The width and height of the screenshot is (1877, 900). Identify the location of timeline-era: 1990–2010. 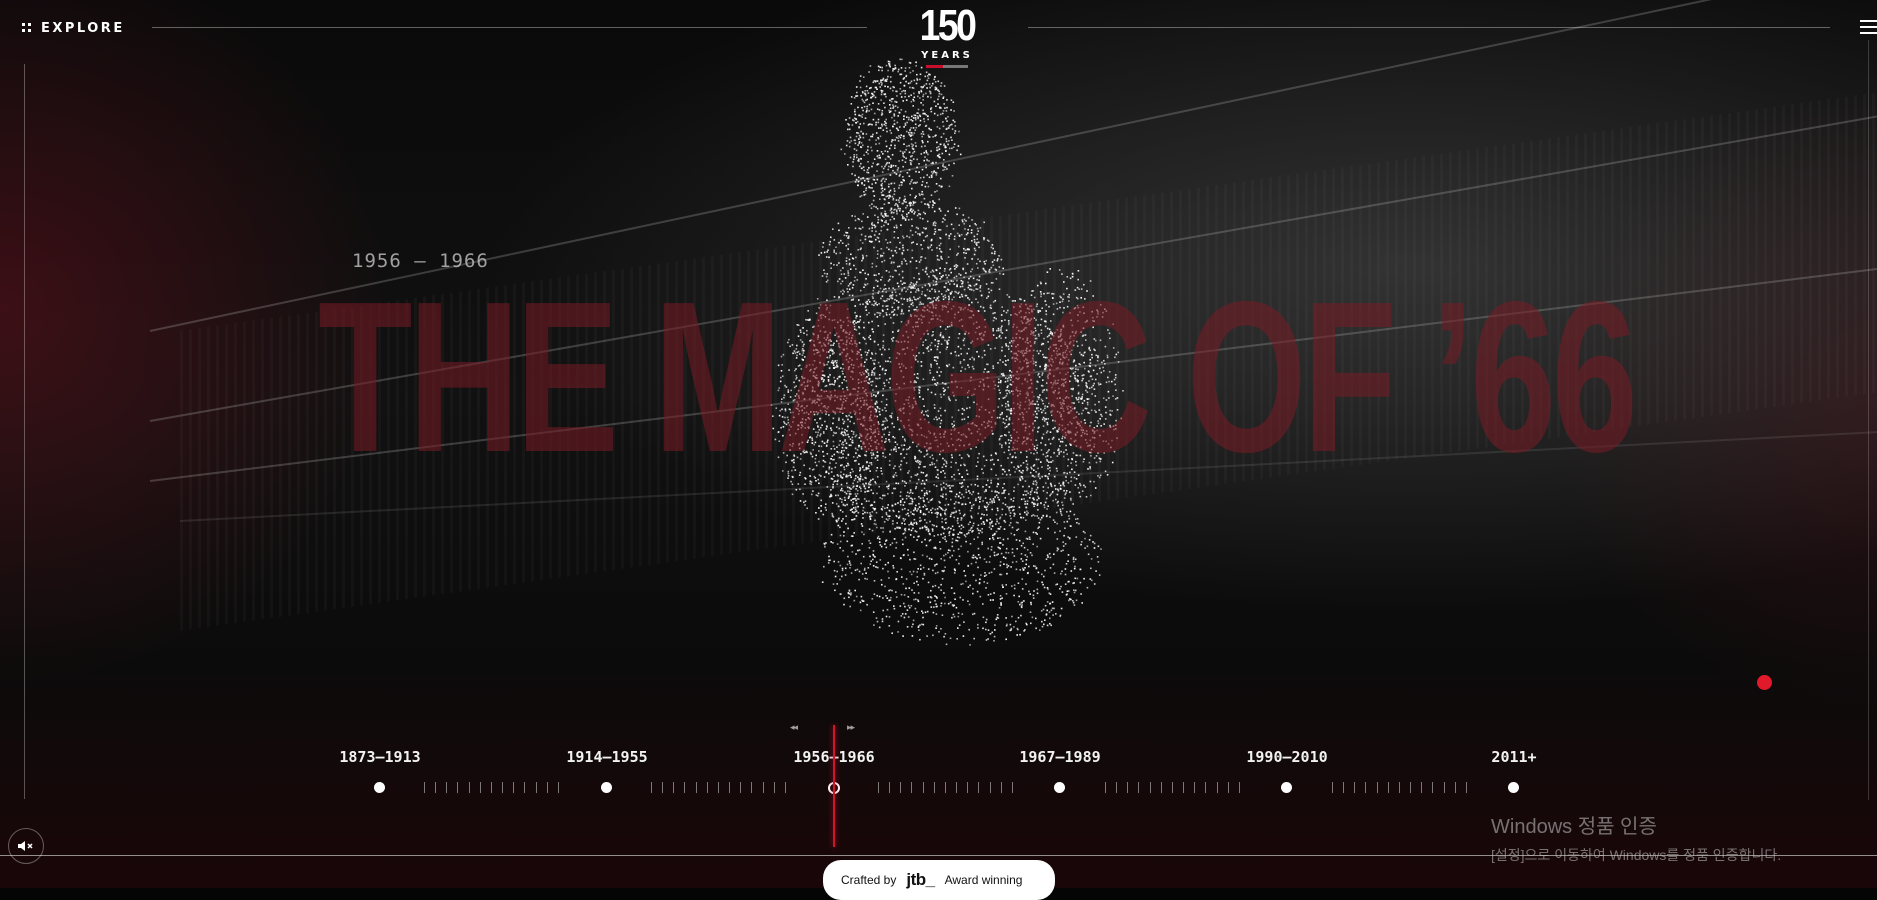
(1287, 756).